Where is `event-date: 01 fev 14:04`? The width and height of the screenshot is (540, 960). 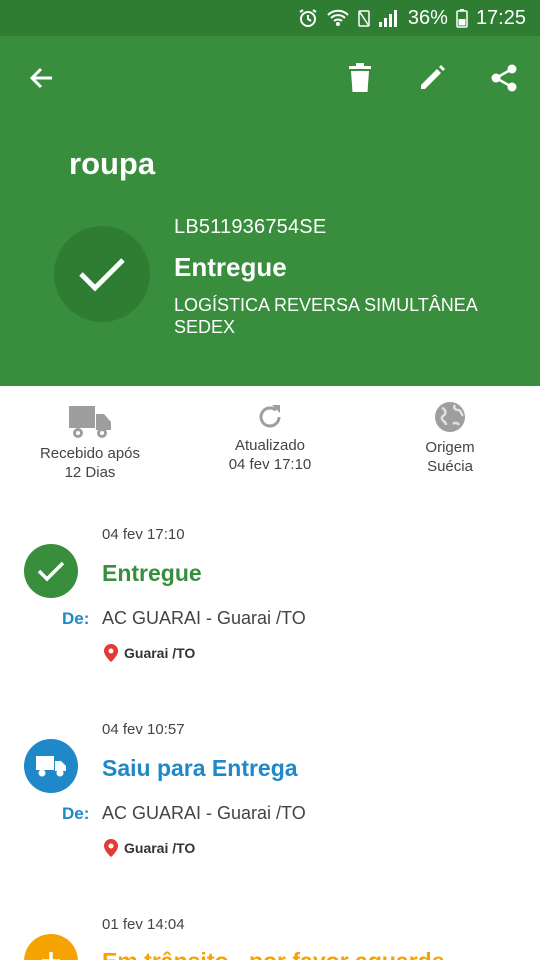
event-date: 01 fev 14:04 is located at coordinates (143, 924).